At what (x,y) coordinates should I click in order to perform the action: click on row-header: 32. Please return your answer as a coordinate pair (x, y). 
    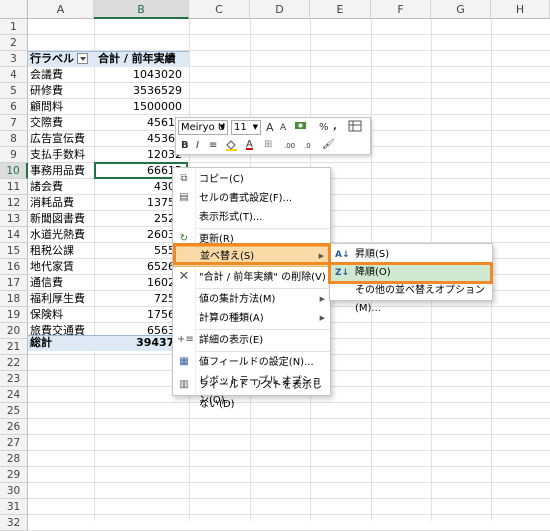
    Looking at the image, I should click on (14, 523).